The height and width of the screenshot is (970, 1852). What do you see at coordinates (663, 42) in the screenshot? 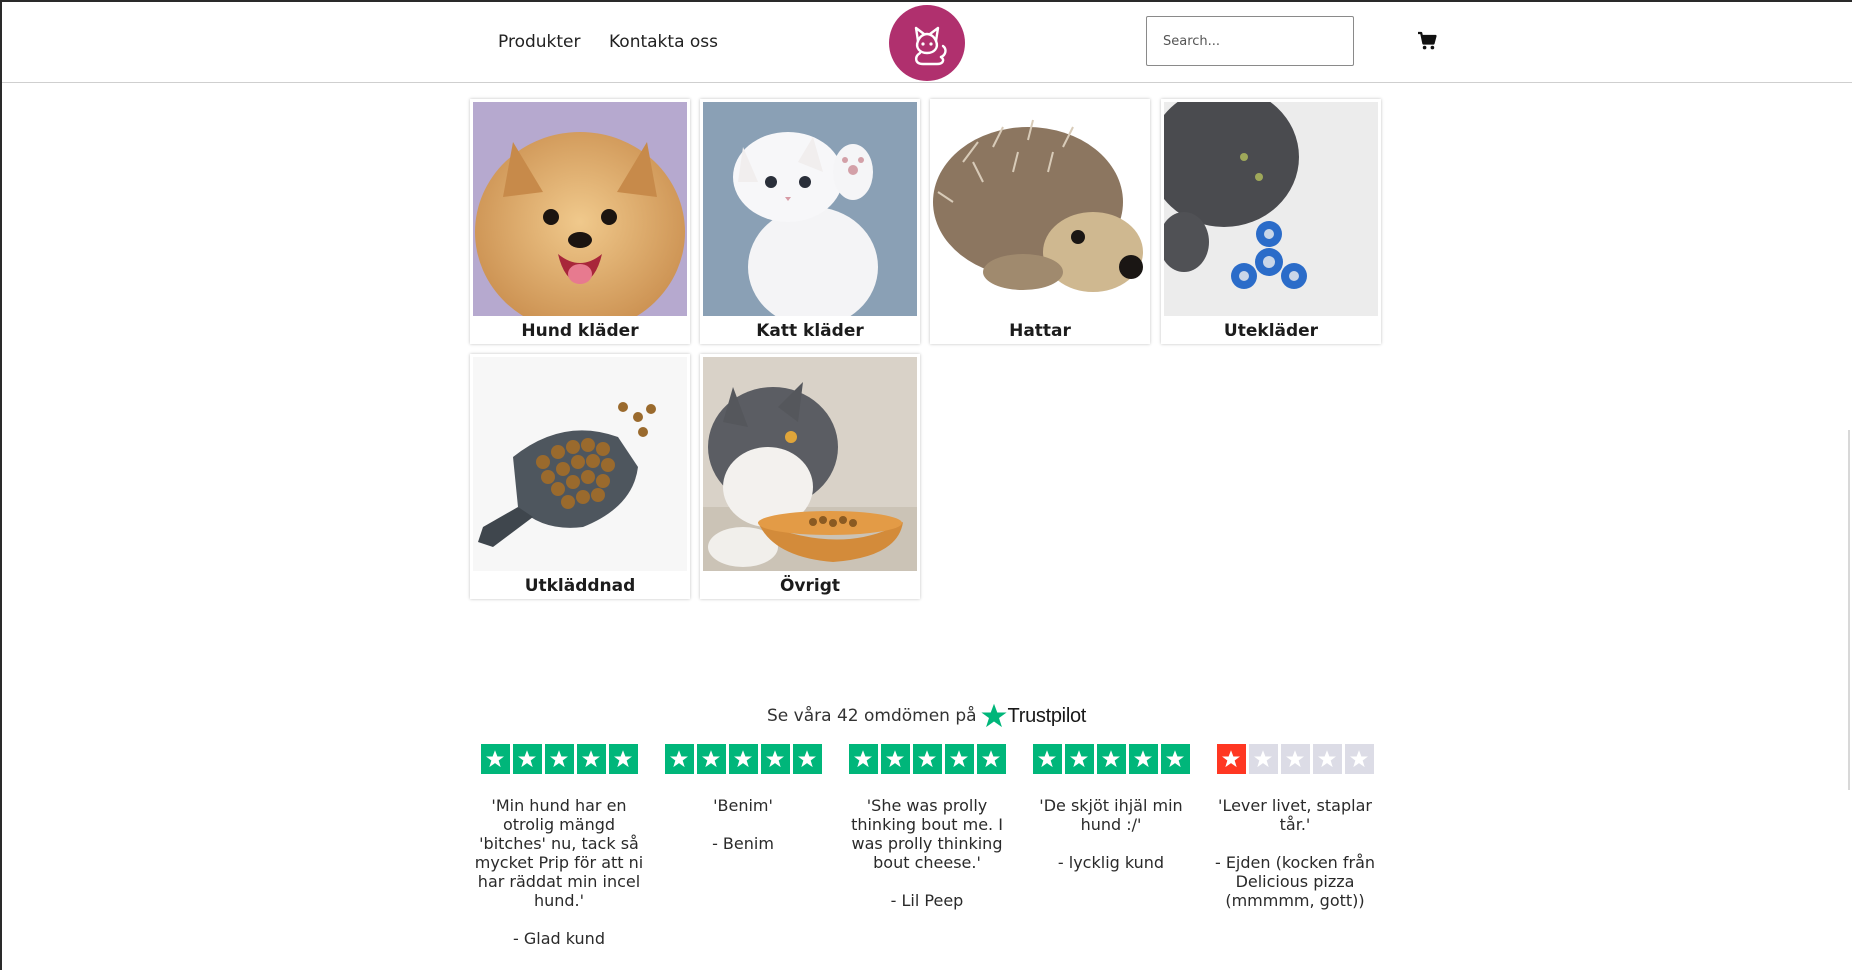
I see `nav-contact-link: Kontakta oss` at bounding box center [663, 42].